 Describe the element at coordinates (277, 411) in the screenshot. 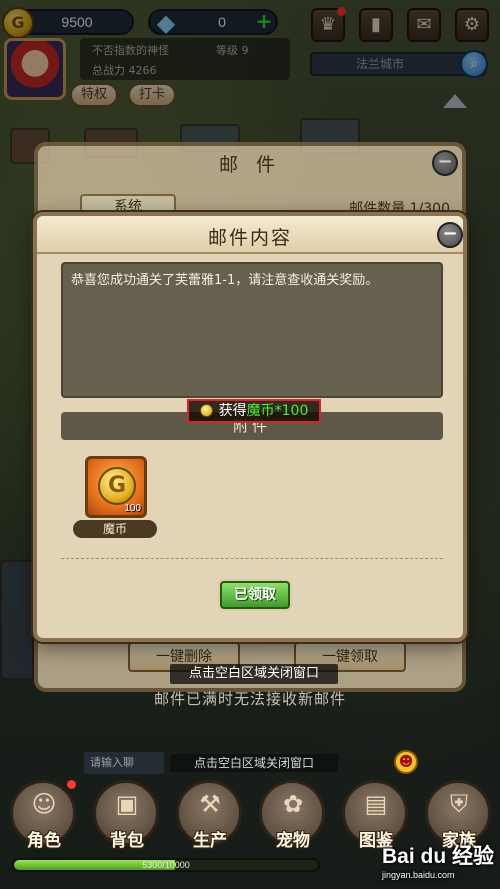

I see `gain-item: 魔币*100` at that location.